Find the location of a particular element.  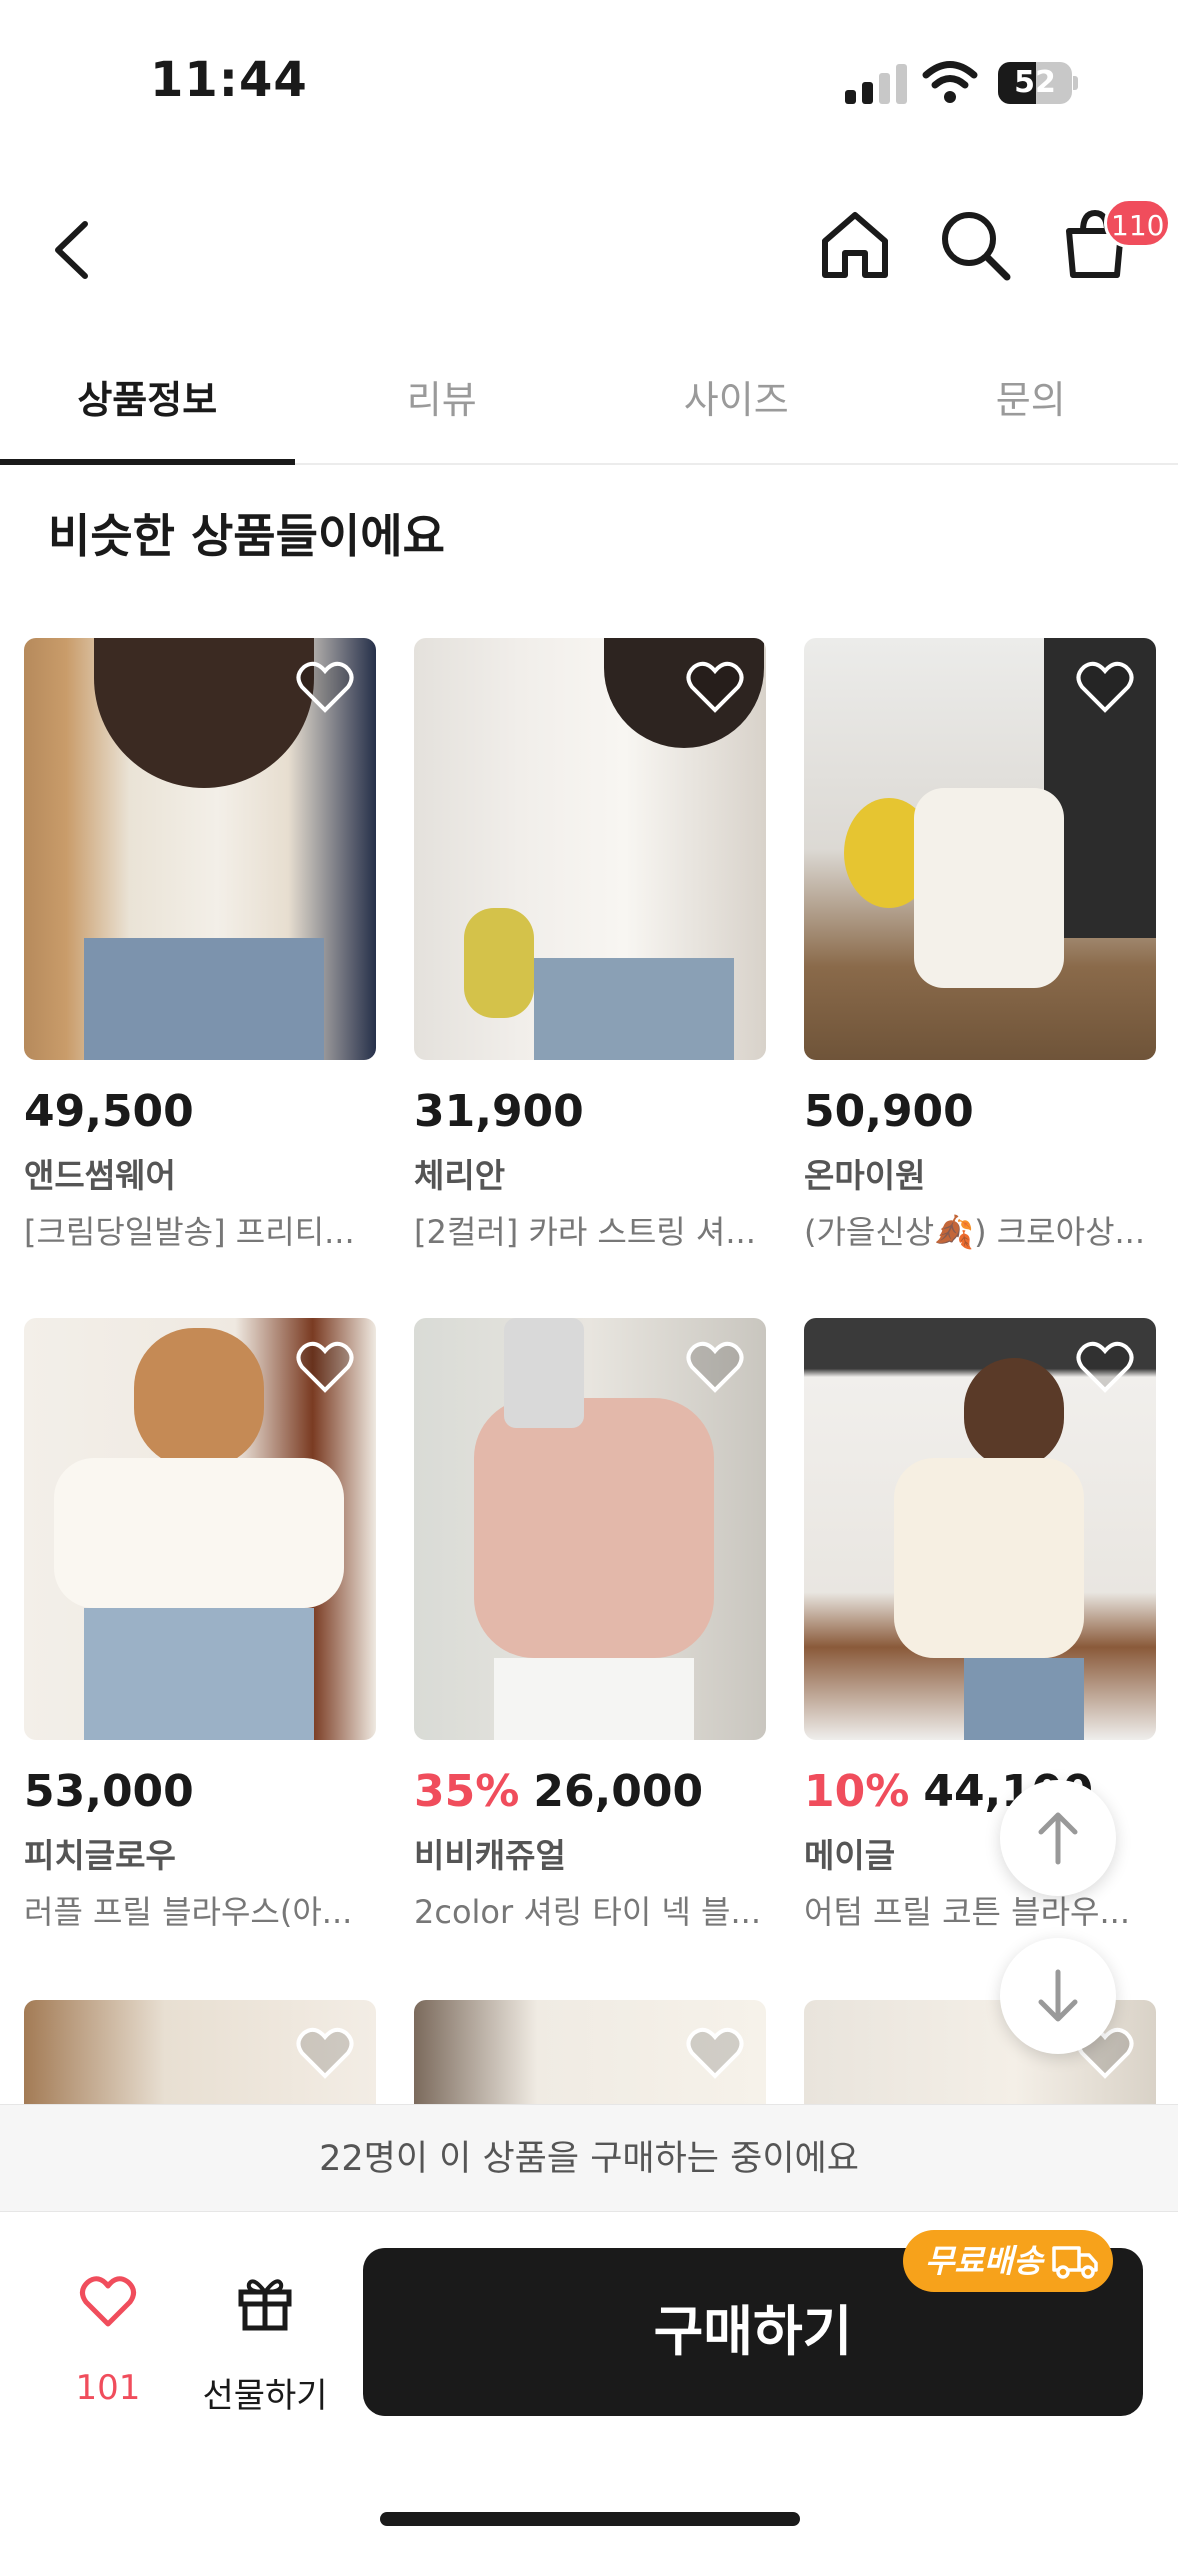

battery-level: 52 is located at coordinates (1035, 82).